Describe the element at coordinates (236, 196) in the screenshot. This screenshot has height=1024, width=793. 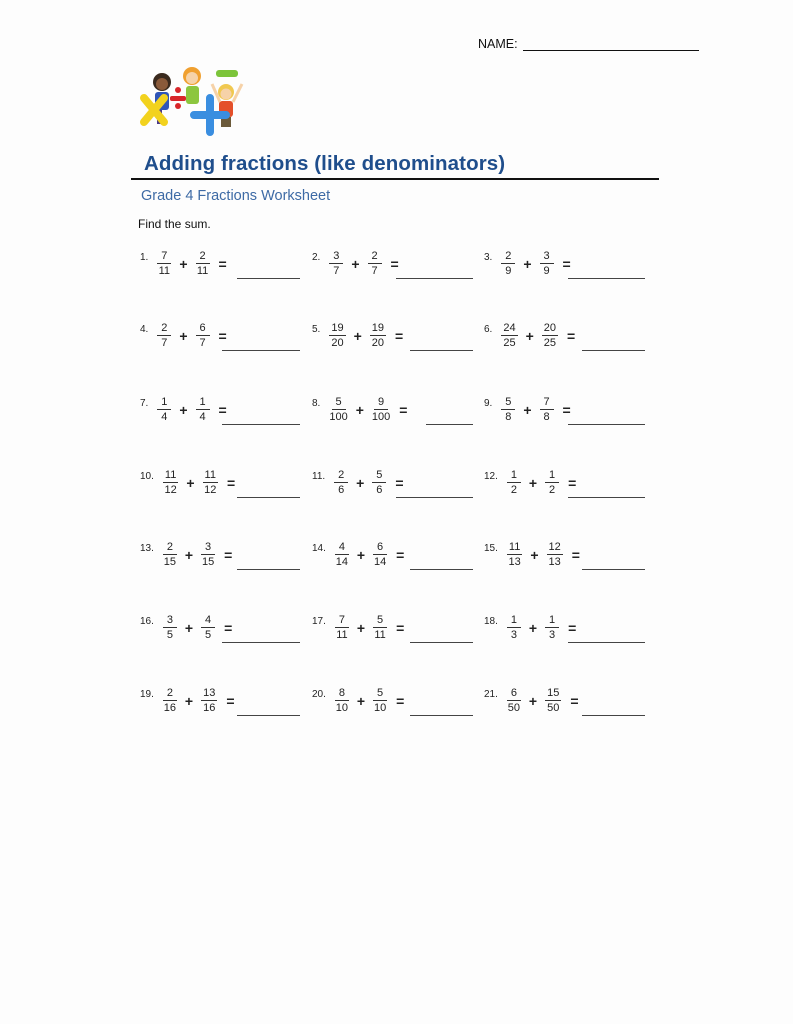
I see `page-subtitle: Grade 4 Fractions Worksheet` at that location.